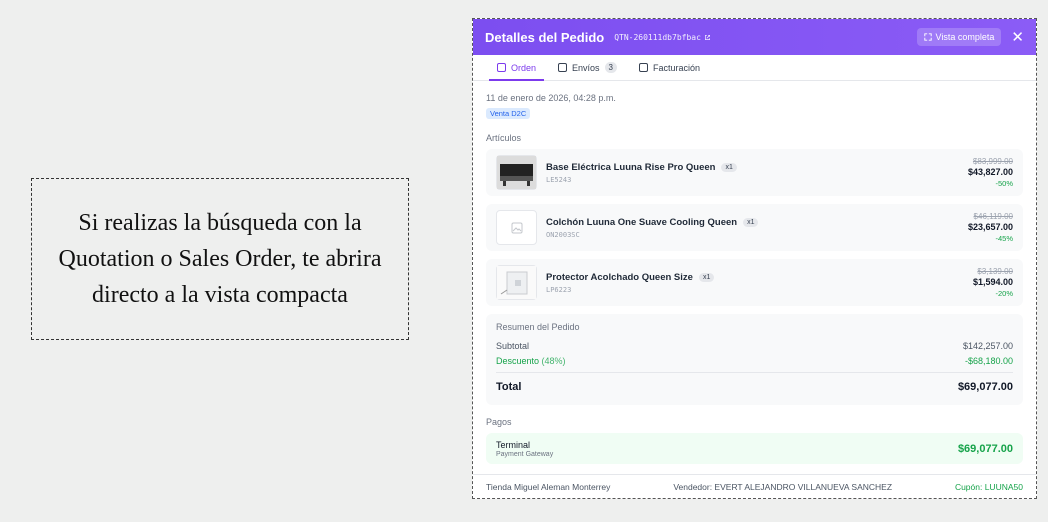 This screenshot has width=1048, height=522. I want to click on order-code-text: QTN-260111db7bfbac, so click(657, 37).